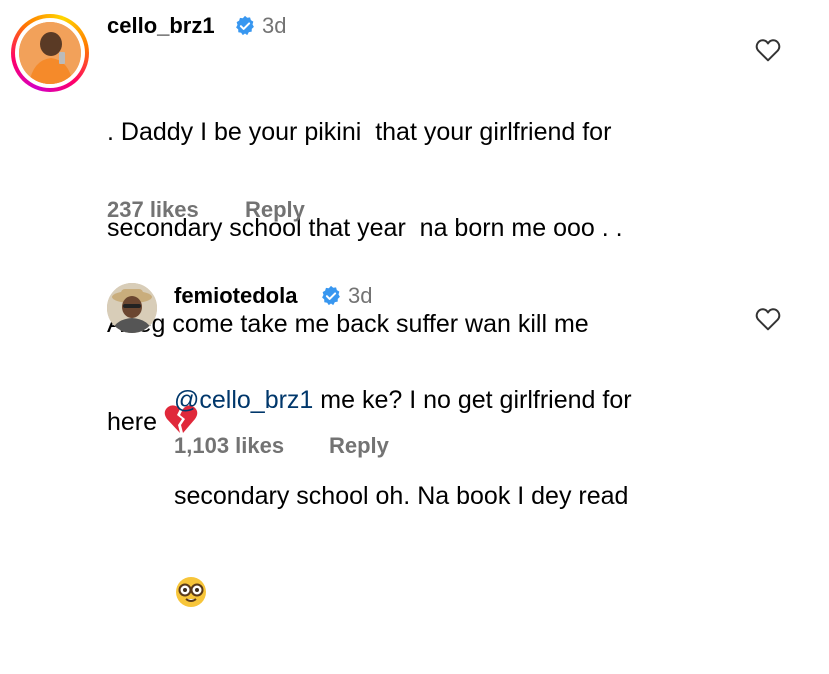 The image size is (829, 674). Describe the element at coordinates (132, 422) in the screenshot. I see `comment-text-line: here` at that location.